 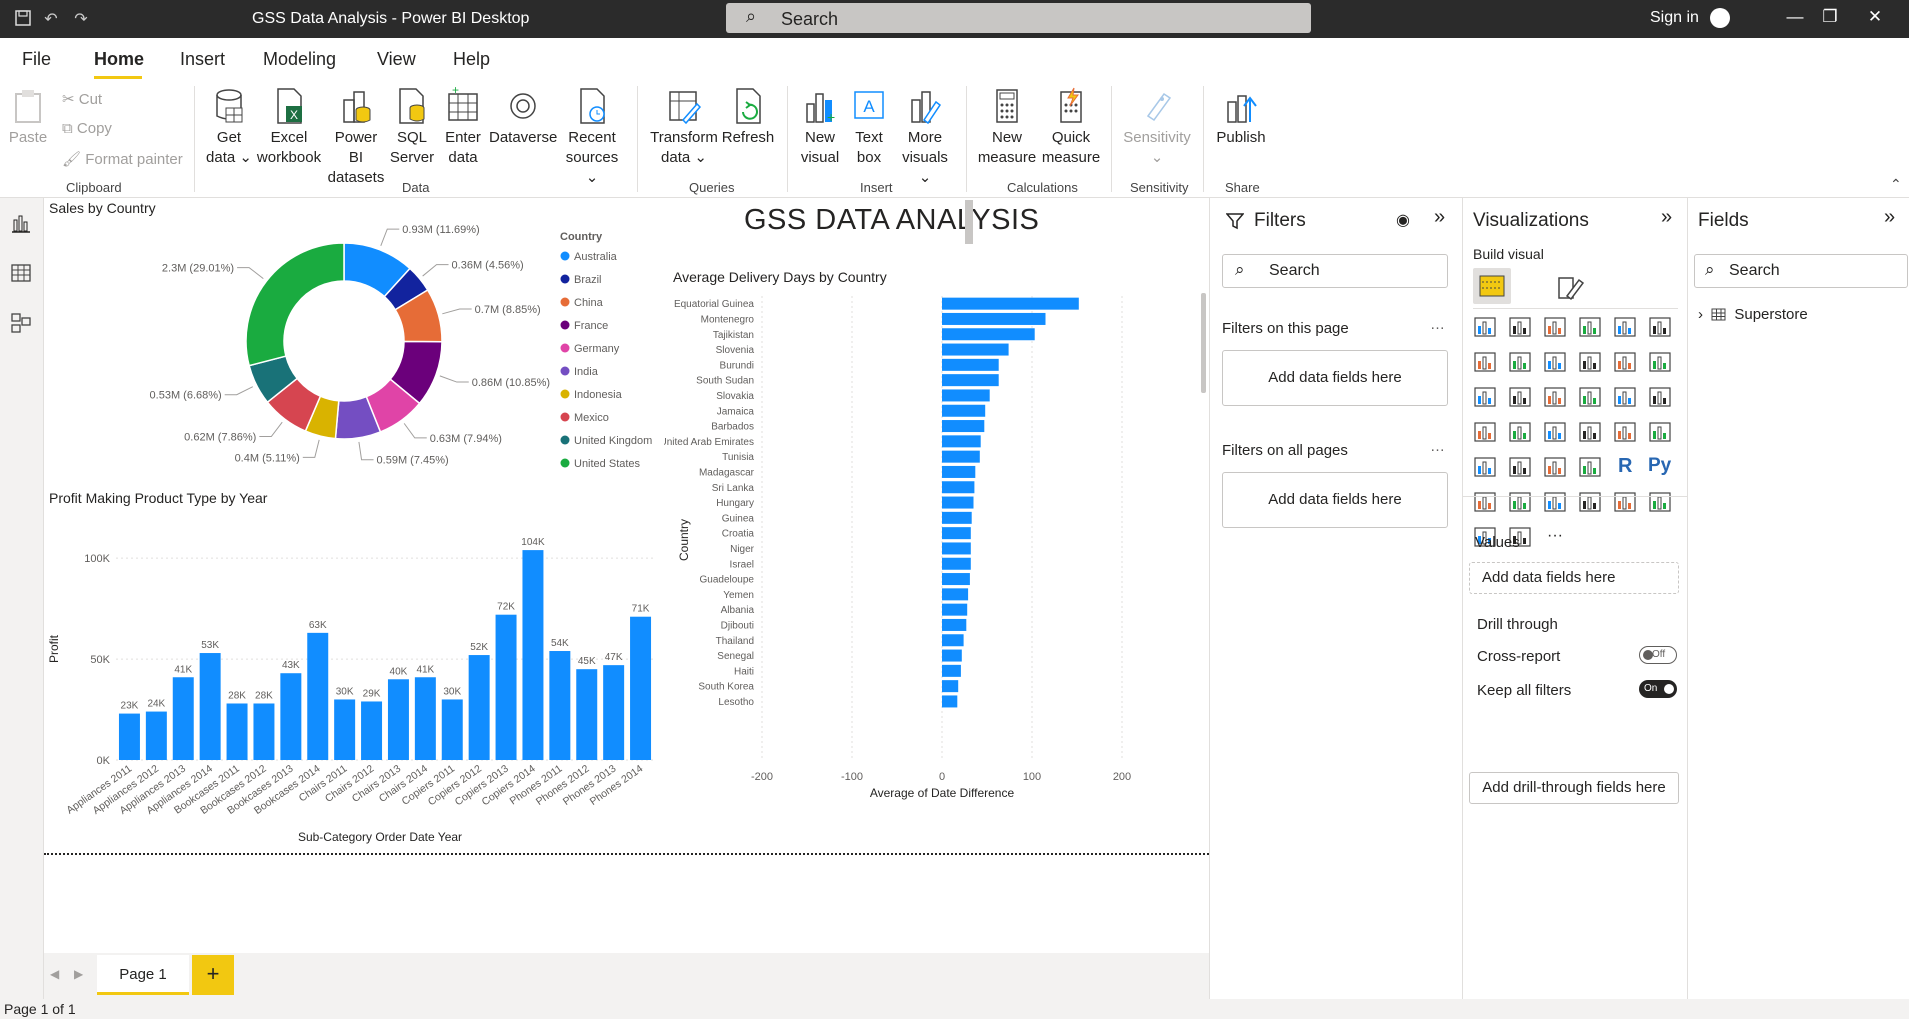 I want to click on refresh-button: Refresh, so click(x=748, y=117).